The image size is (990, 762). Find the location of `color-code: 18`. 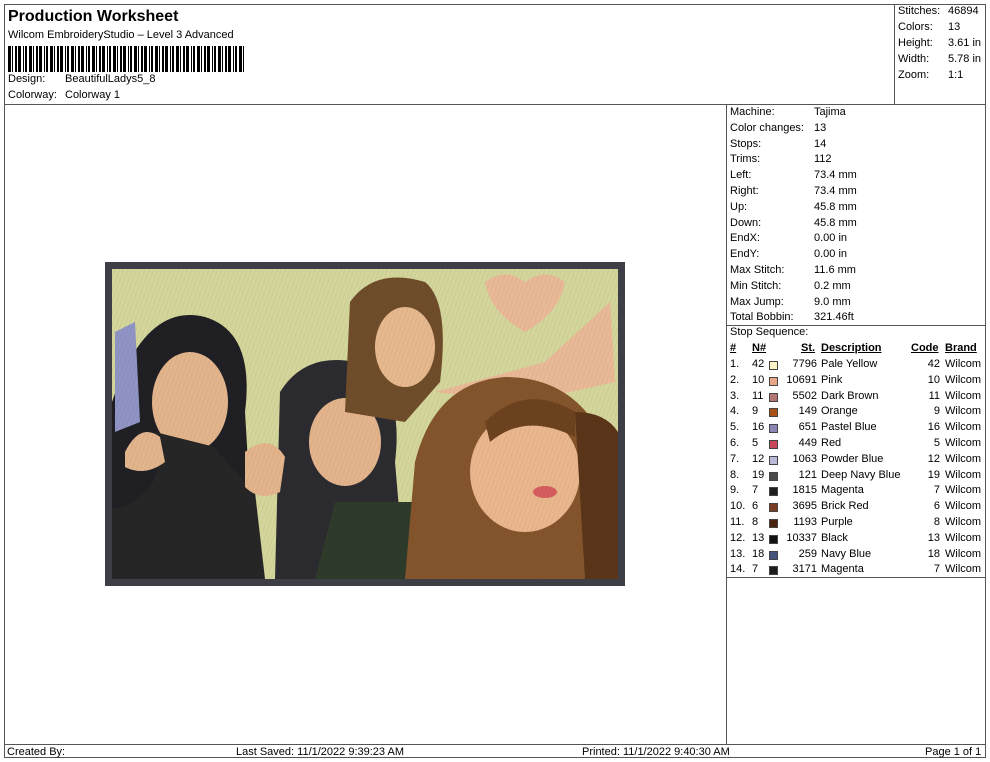

color-code: 18 is located at coordinates (933, 553).